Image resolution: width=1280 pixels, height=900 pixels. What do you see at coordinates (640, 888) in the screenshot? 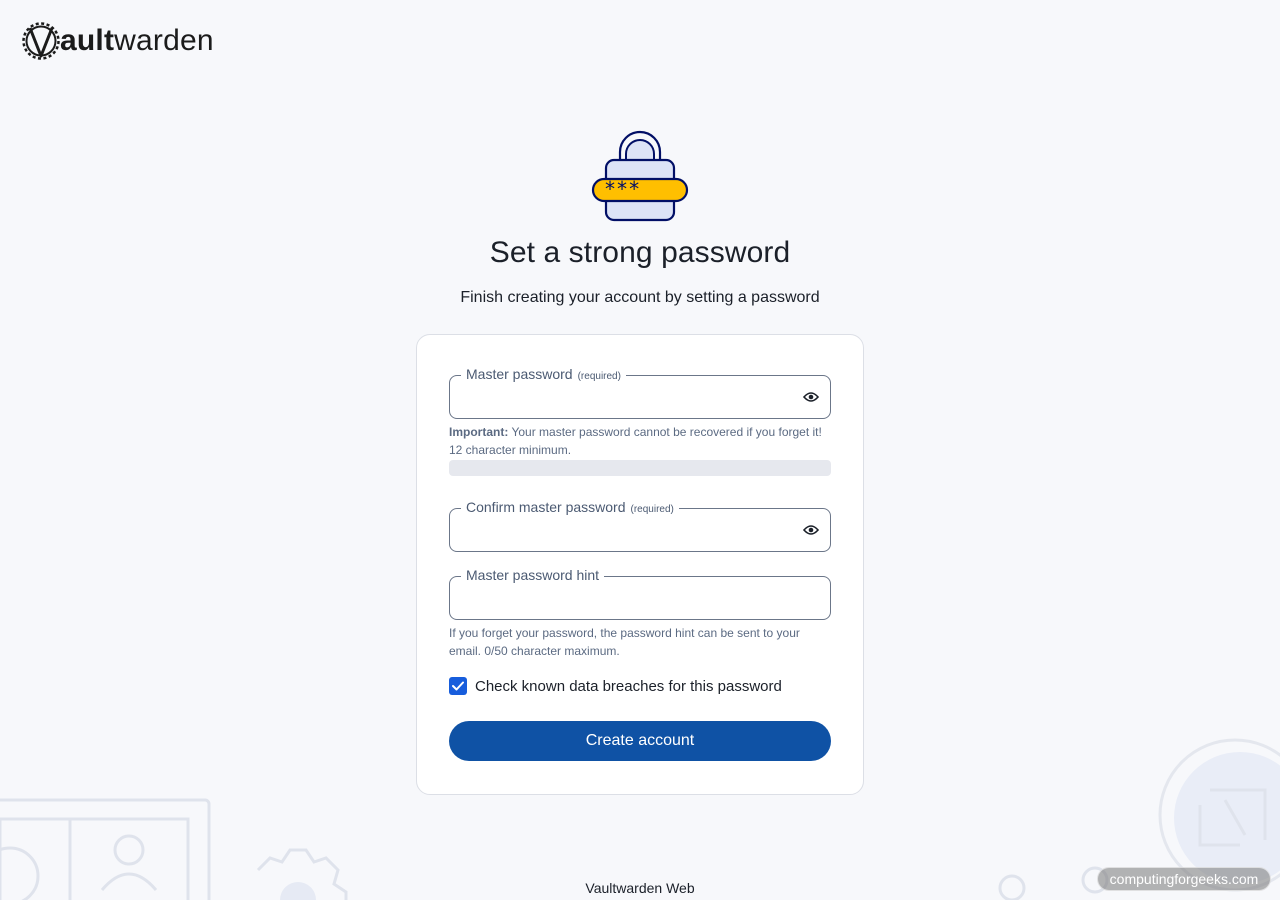
I see `footer-text: Vaultwarden Web` at bounding box center [640, 888].